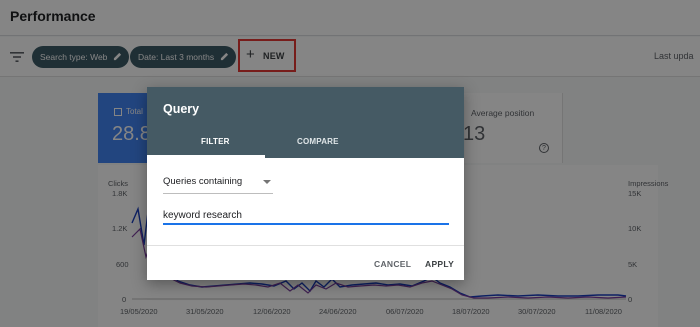 The width and height of the screenshot is (700, 327). Describe the element at coordinates (318, 141) in the screenshot. I see `tab-compare: COMPARE` at that location.